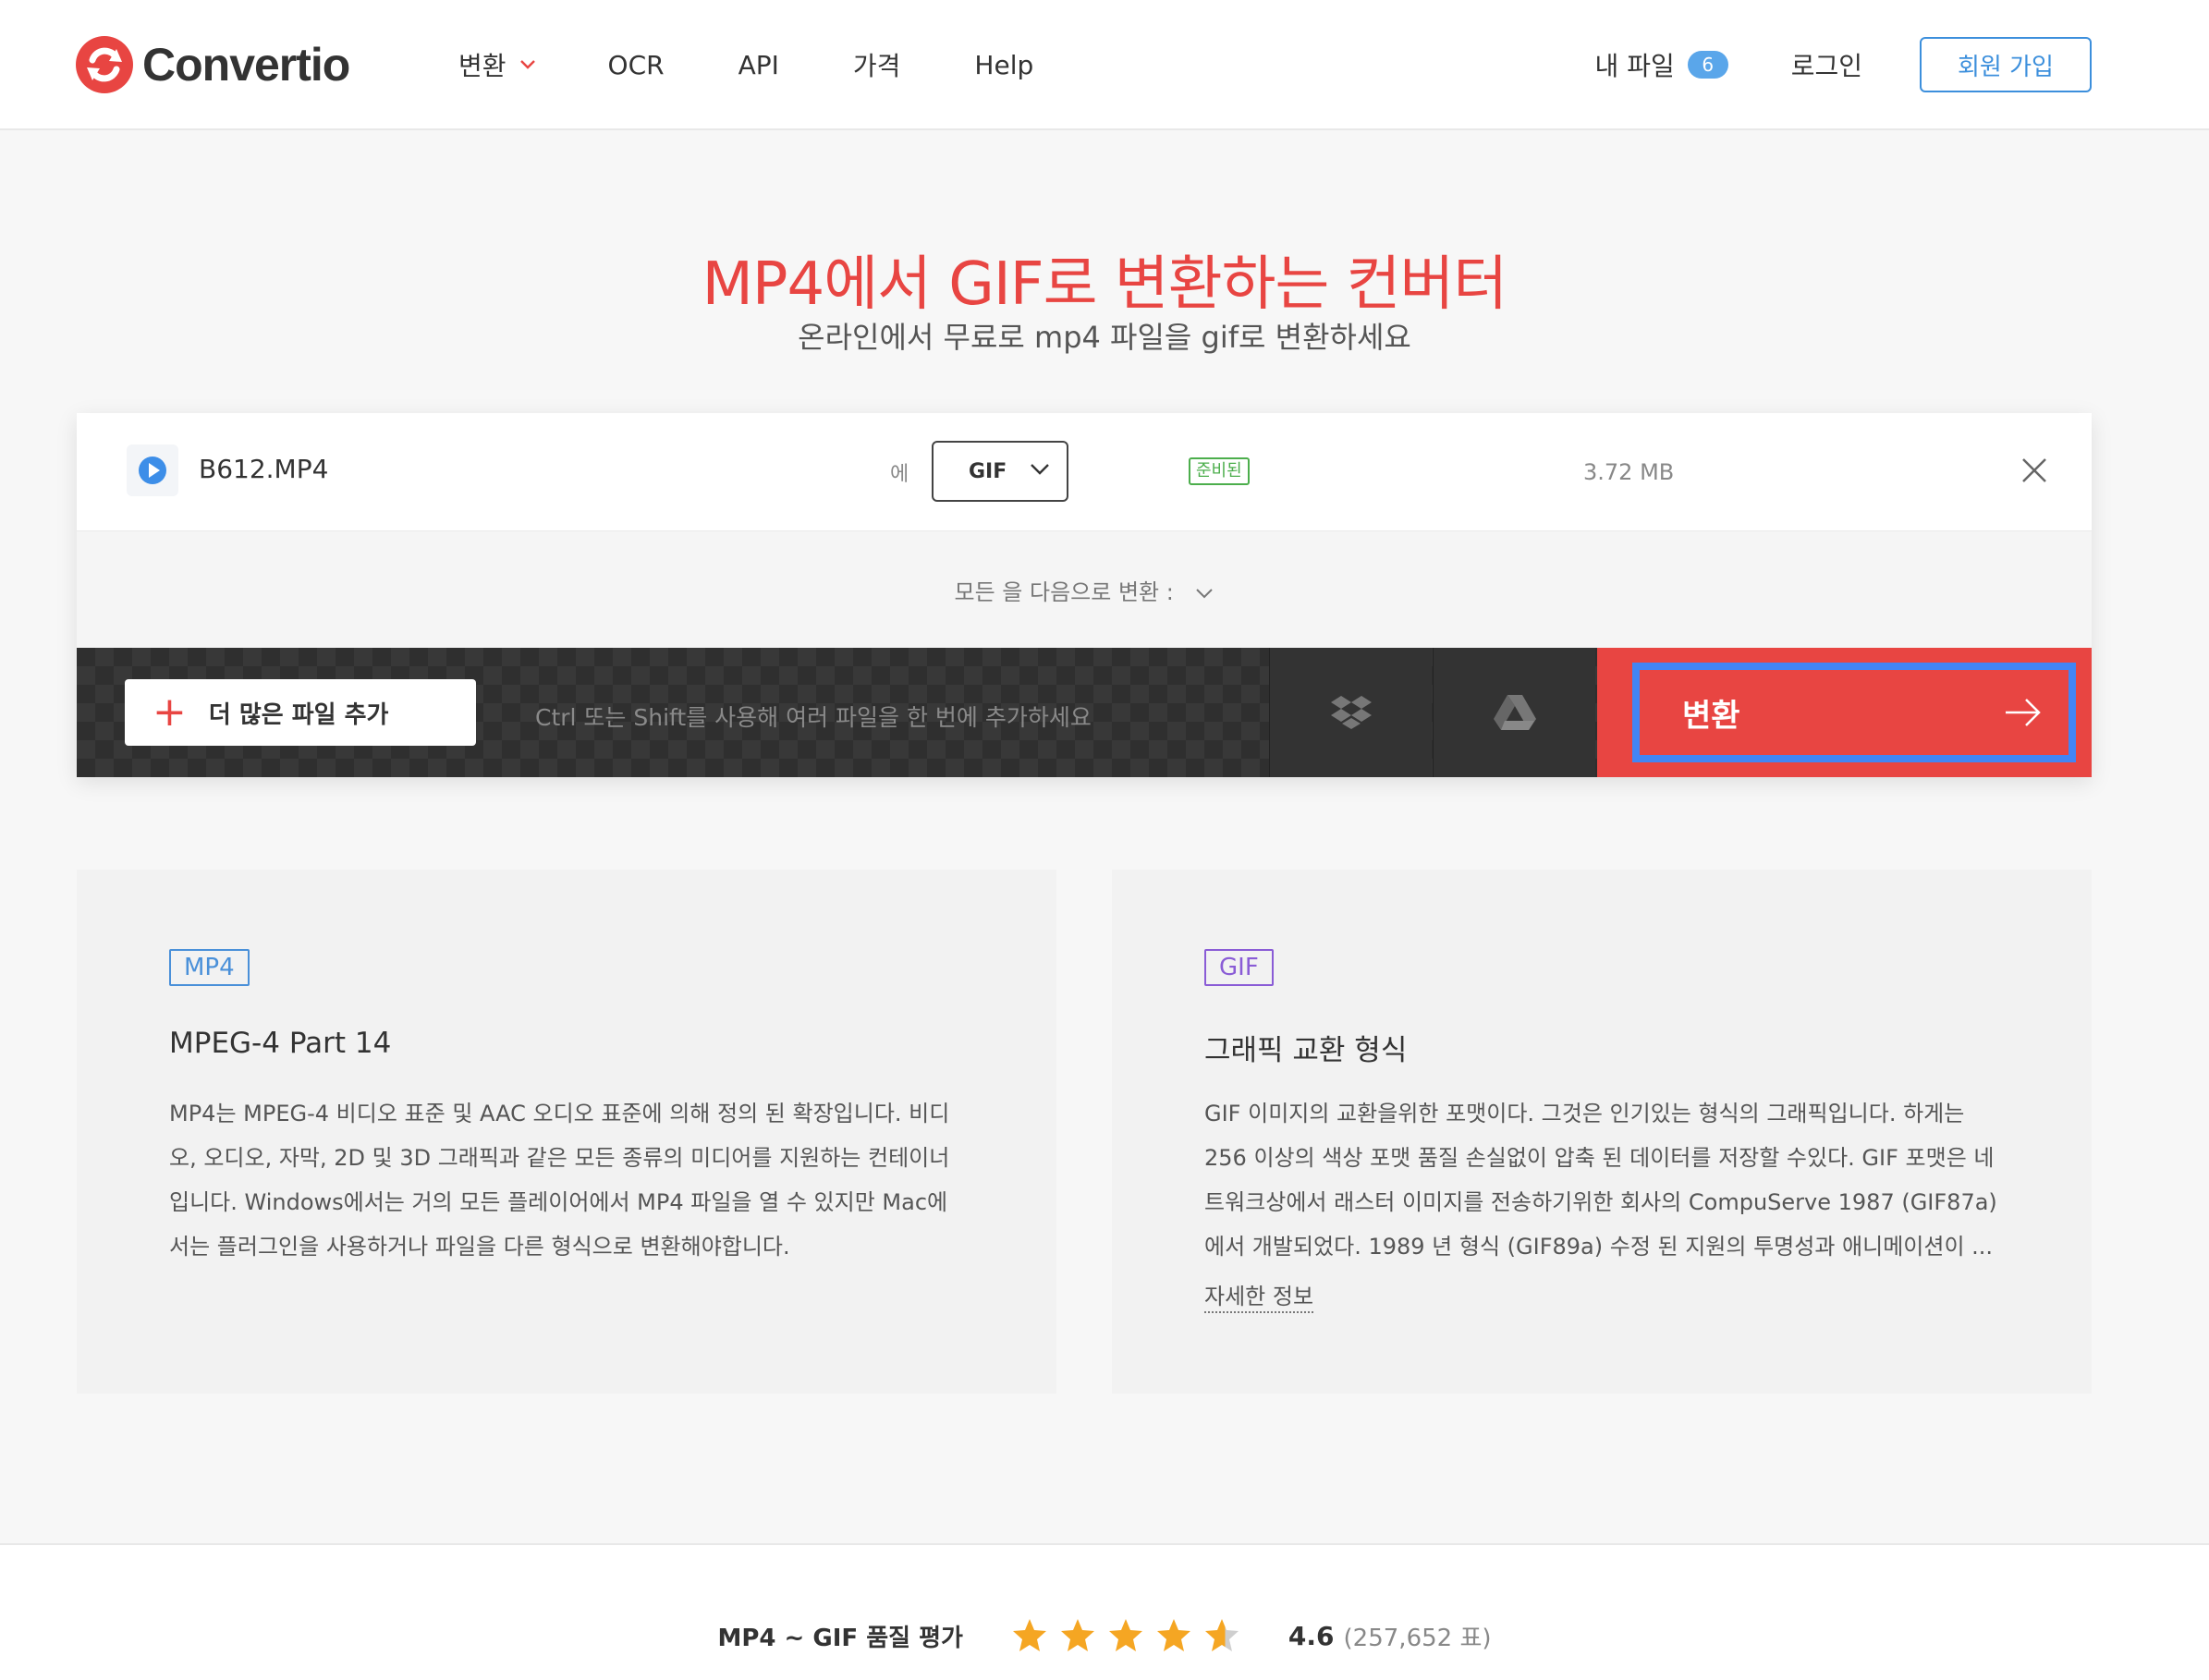 This screenshot has height=1680, width=2209. What do you see at coordinates (1306, 1050) in the screenshot?
I see `target-format-title: 그래픽 교환 형식` at bounding box center [1306, 1050].